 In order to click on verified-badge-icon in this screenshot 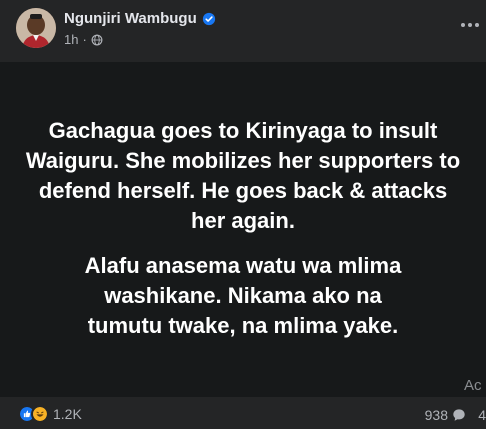, I will do `click(208, 18)`.